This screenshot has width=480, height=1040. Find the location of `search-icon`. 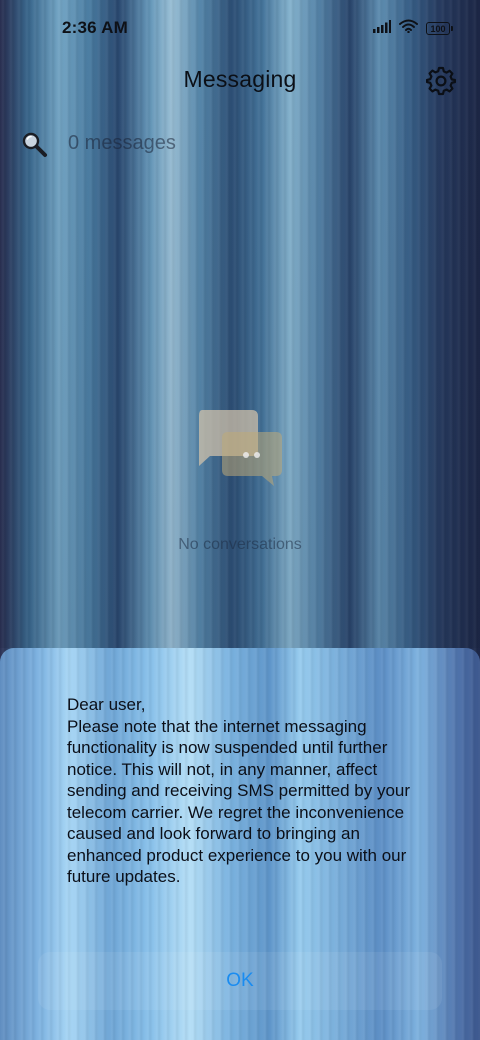

search-icon is located at coordinates (34, 144).